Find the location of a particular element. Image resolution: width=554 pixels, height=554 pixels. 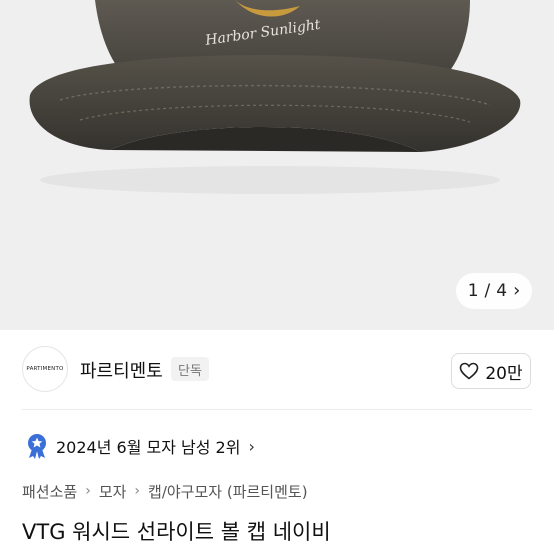

brand-name: 파르티멘토 is located at coordinates (121, 370).